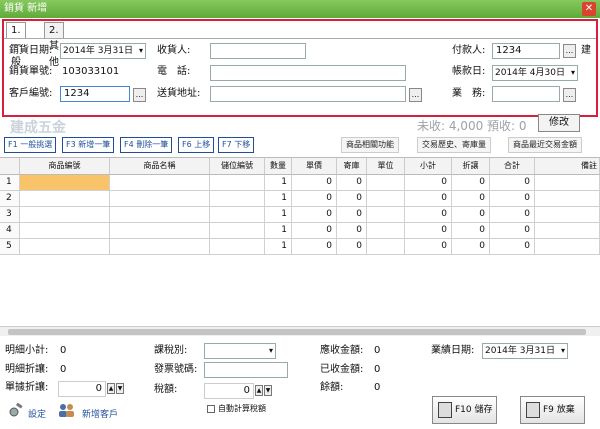 Image resolution: width=600 pixels, height=429 pixels. Describe the element at coordinates (37, 413) in the screenshot. I see `settings-link: 設定` at that location.